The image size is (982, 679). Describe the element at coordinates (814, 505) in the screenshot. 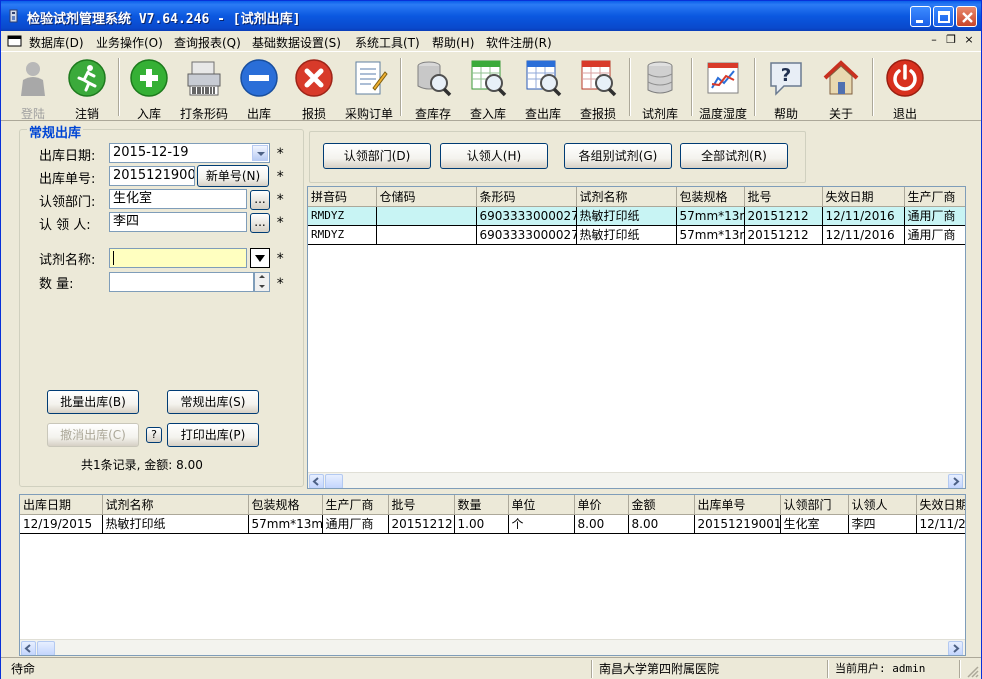

I see `column-header: 认领部门` at that location.